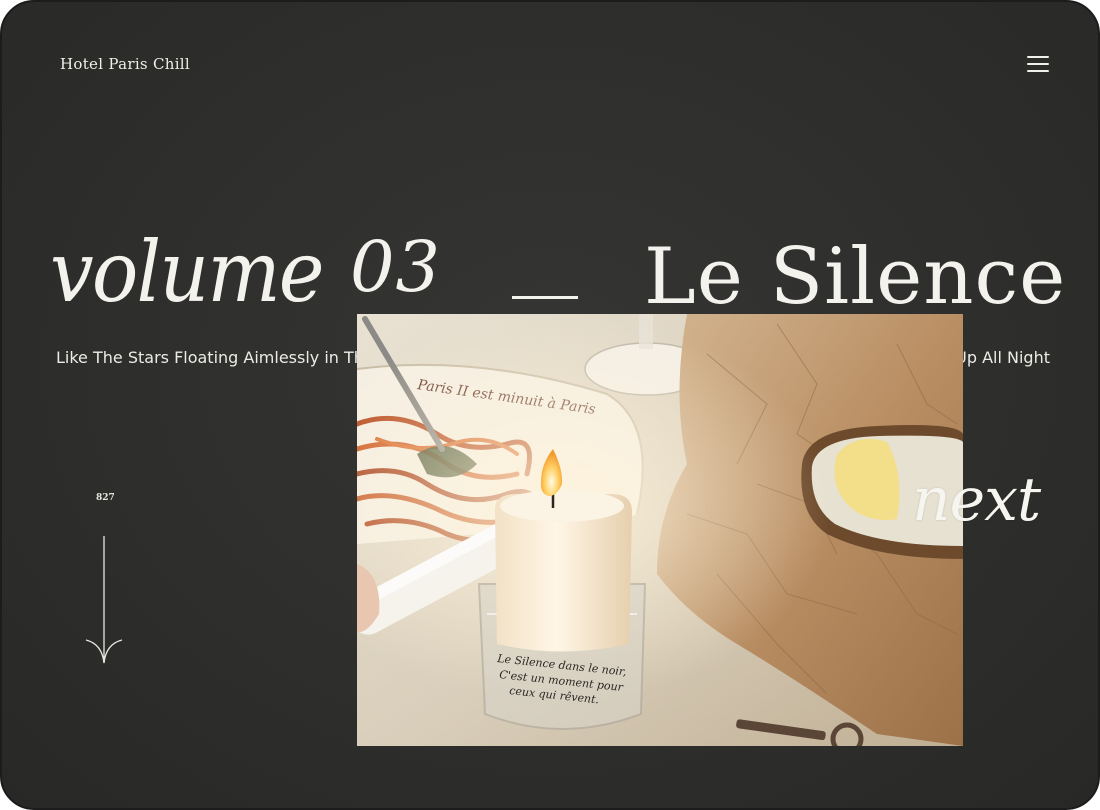 Image resolution: width=1100 pixels, height=810 pixels. I want to click on page-title: Le Silence, so click(855, 277).